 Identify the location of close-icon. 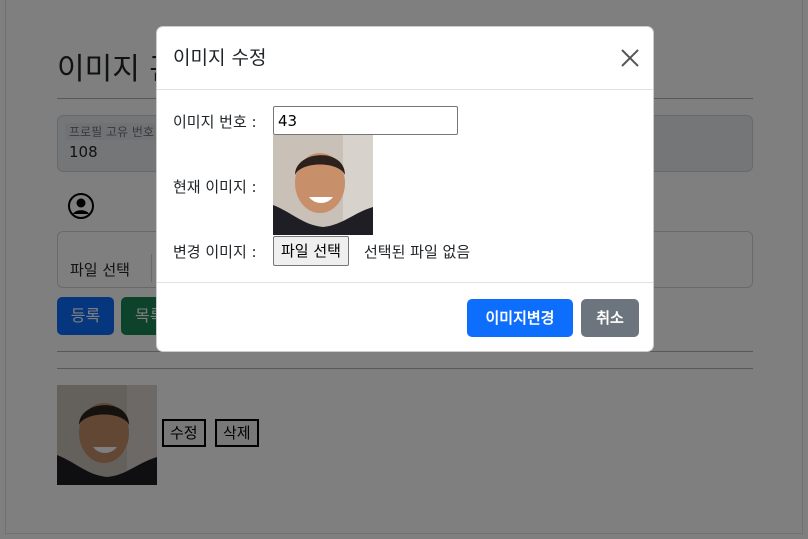
(630, 58).